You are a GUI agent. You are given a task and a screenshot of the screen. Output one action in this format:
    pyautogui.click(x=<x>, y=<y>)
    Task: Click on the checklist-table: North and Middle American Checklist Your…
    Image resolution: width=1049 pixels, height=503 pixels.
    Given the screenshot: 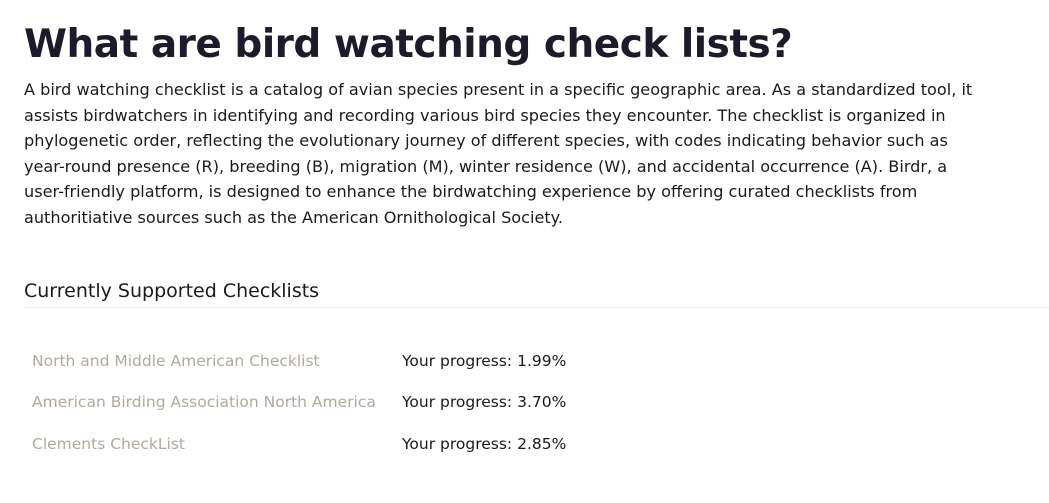 What is the action you would take?
    pyautogui.click(x=299, y=402)
    